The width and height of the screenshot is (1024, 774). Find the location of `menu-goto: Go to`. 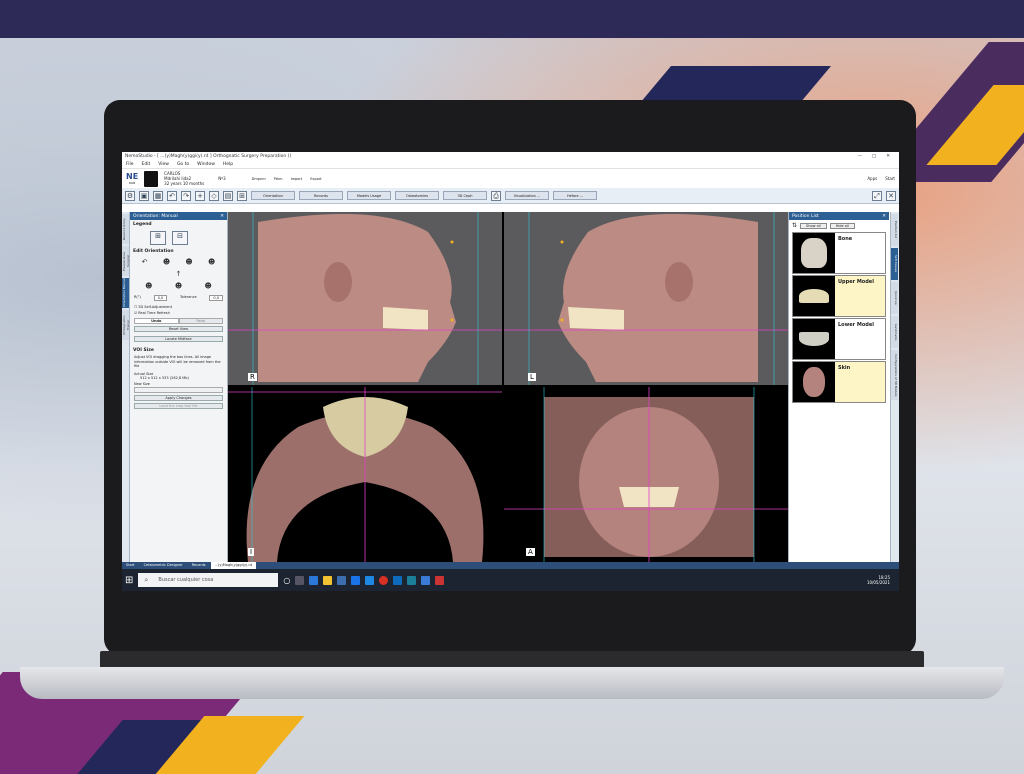

menu-goto: Go to is located at coordinates (183, 164).